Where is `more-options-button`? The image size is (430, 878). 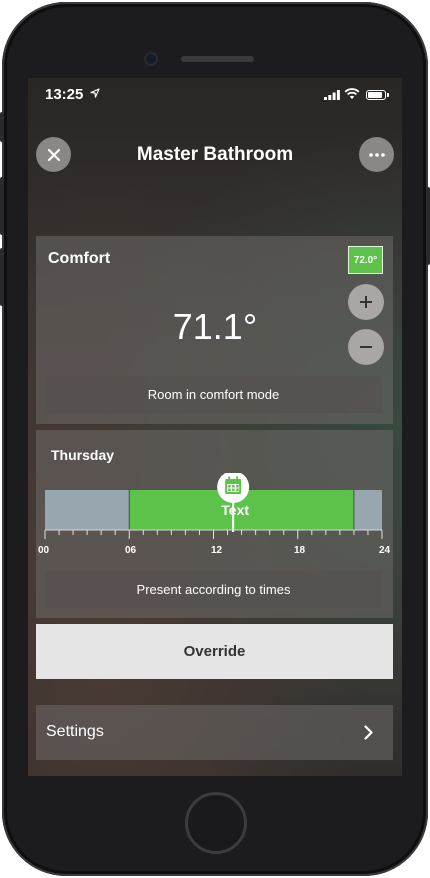
more-options-button is located at coordinates (376, 154).